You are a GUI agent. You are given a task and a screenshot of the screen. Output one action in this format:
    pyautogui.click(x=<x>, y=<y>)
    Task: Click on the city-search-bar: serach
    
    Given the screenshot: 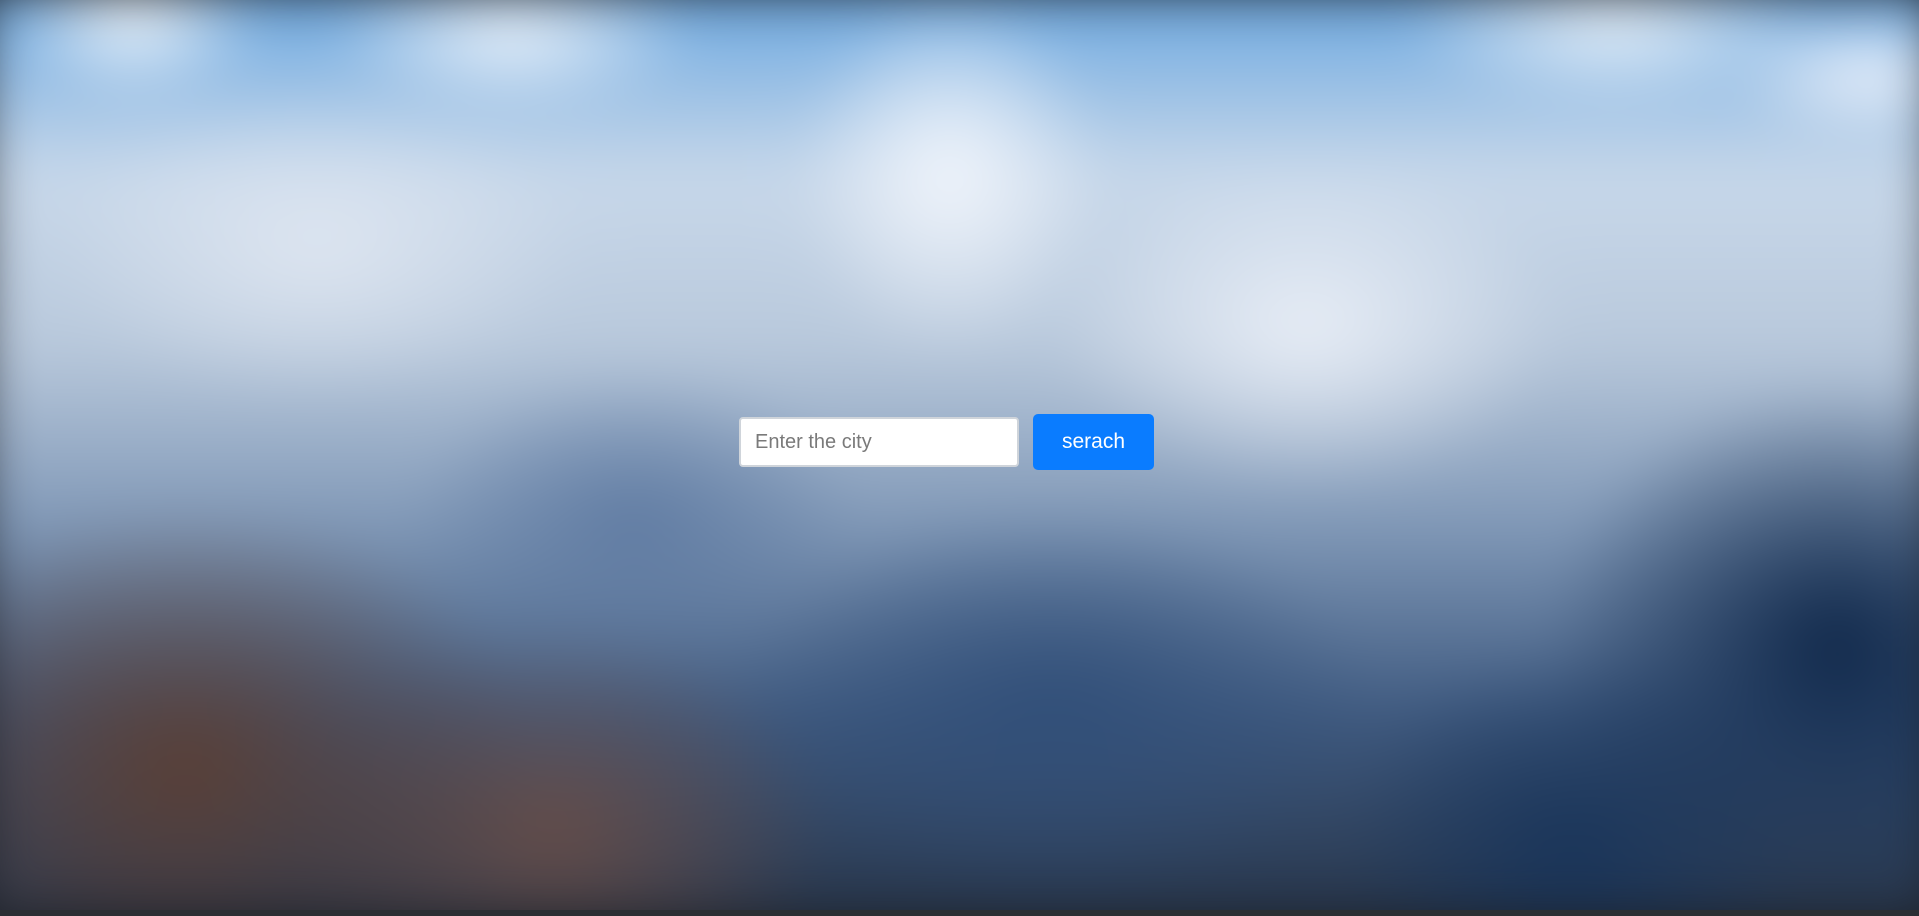 What is the action you would take?
    pyautogui.click(x=946, y=442)
    